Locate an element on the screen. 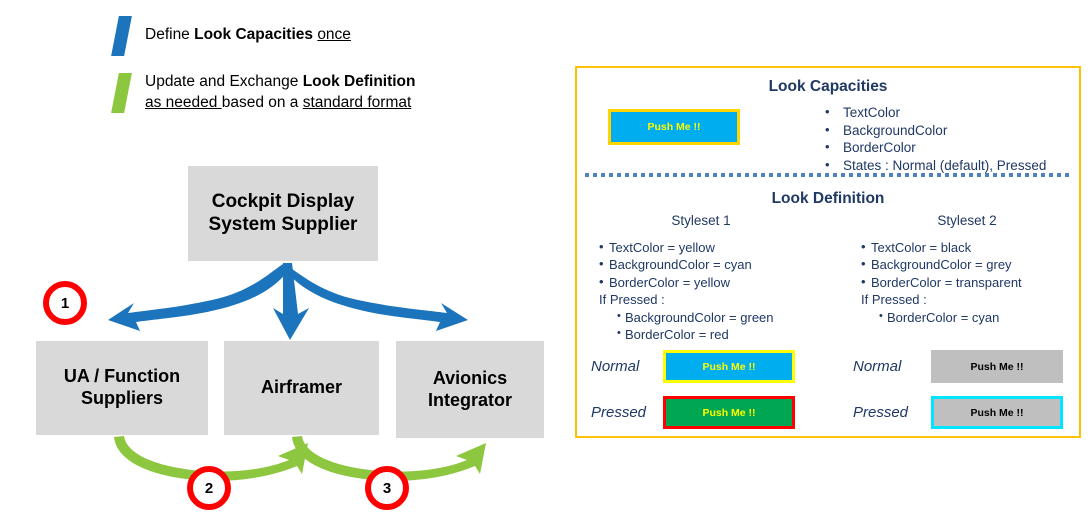 The width and height of the screenshot is (1091, 530). blue-arrow-right is located at coordinates (376, 297).